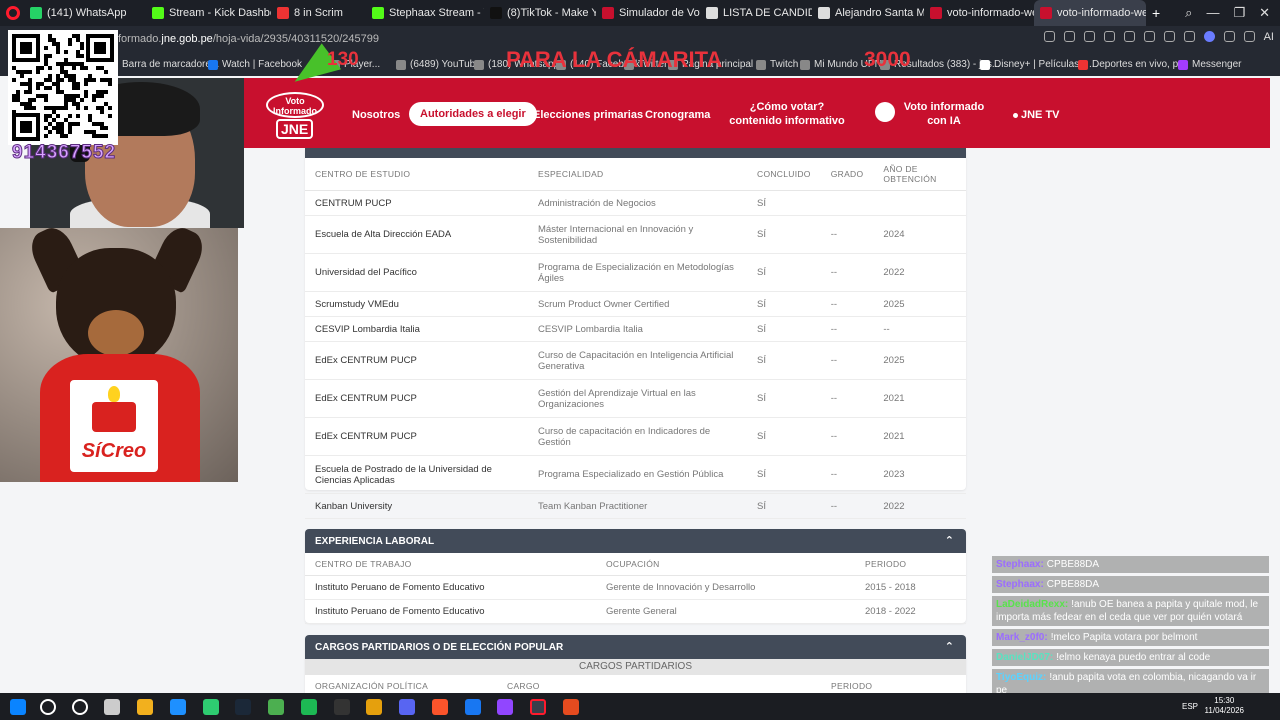 This screenshot has width=1280, height=720. I want to click on steam-icon, so click(243, 707).